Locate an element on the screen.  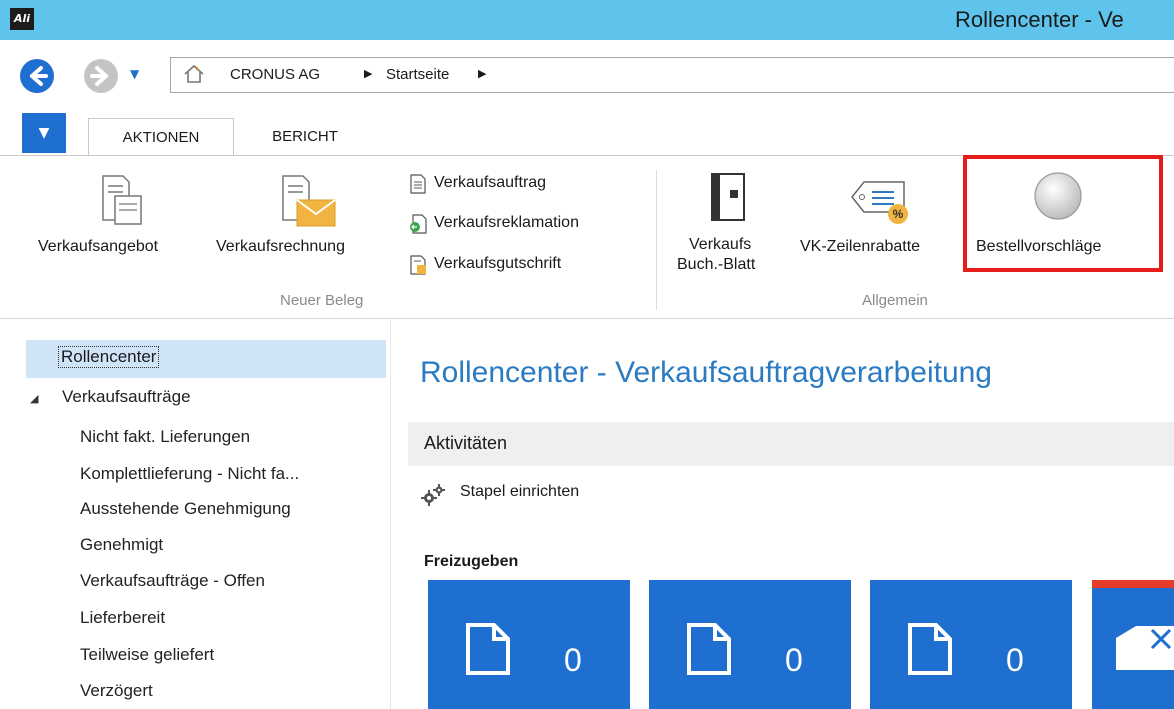
home-icon is located at coordinates (194, 74).